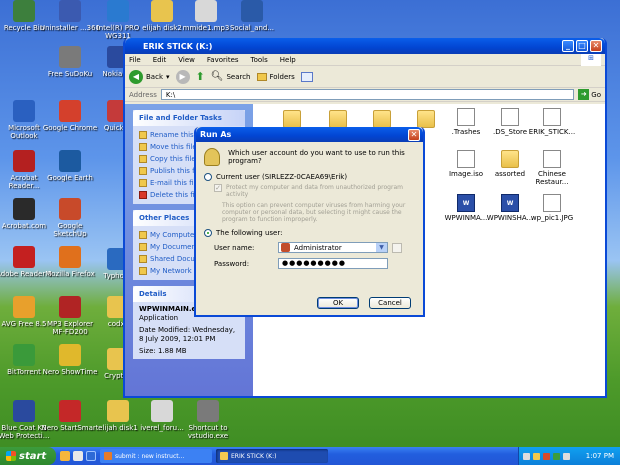 This screenshot has height=465, width=620. I want to click on desktop-icon: Google SketchUp, so click(70, 218).